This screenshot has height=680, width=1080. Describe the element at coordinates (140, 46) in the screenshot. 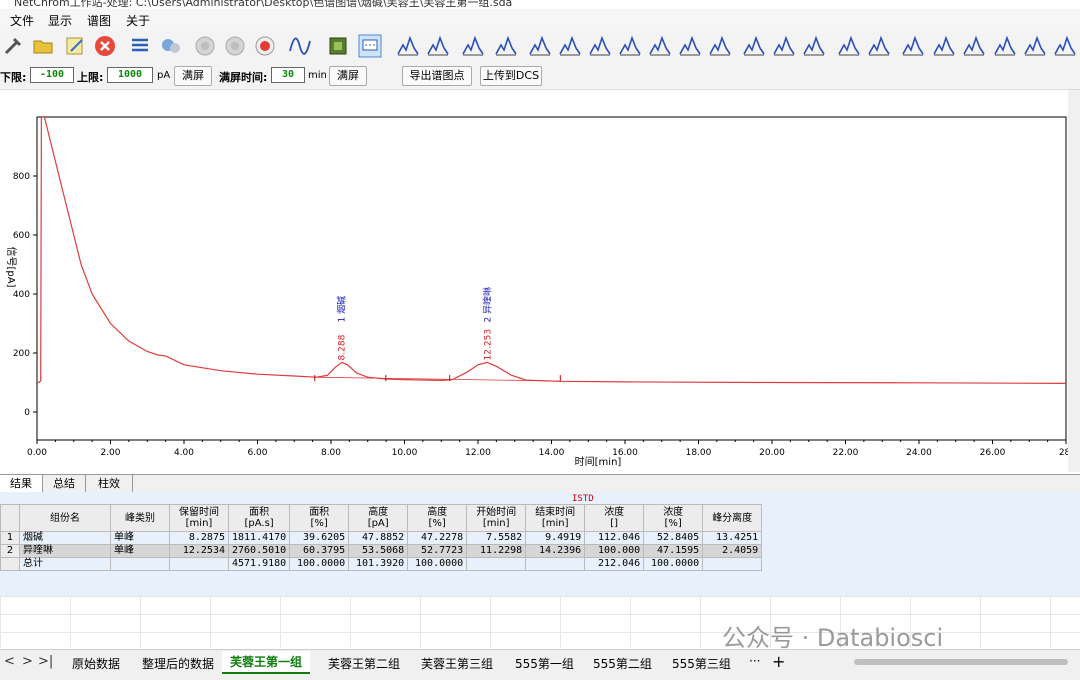

I see `list-icon` at that location.